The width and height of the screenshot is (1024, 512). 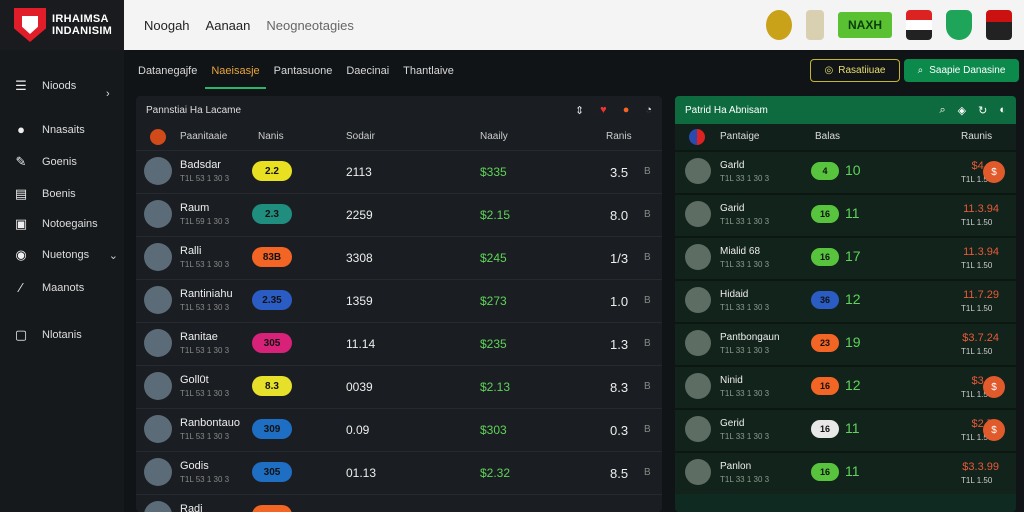 I want to click on outline-button: ◎ Rasatiiuae, so click(x=855, y=70).